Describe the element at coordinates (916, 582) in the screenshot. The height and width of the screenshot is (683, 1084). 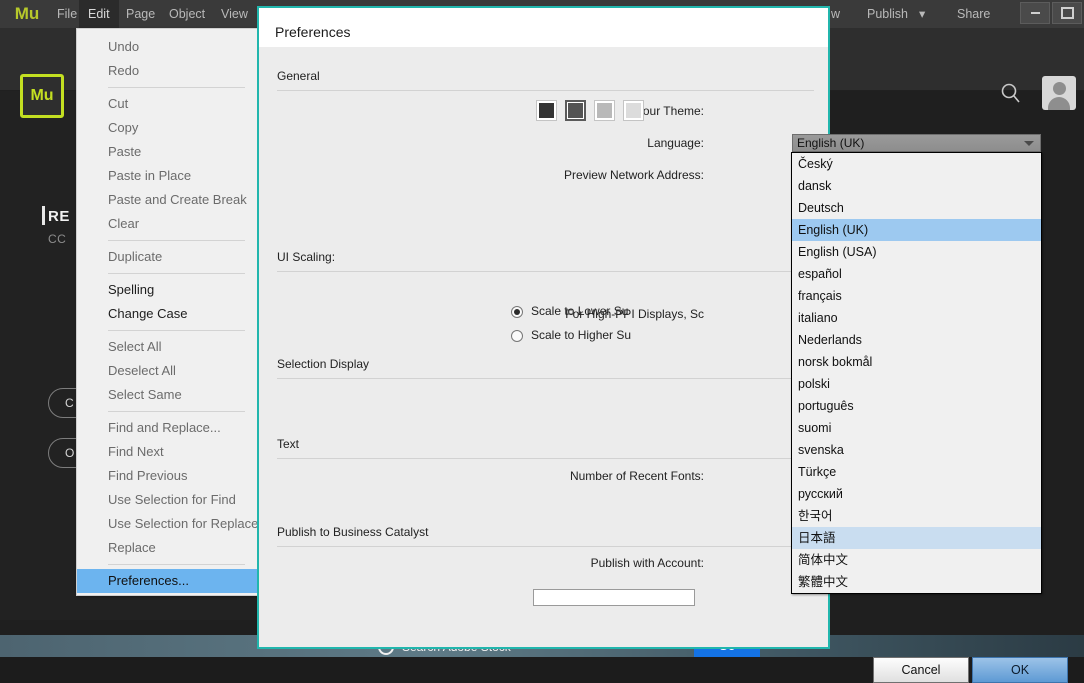
I see `list-item: 繁體中文` at that location.